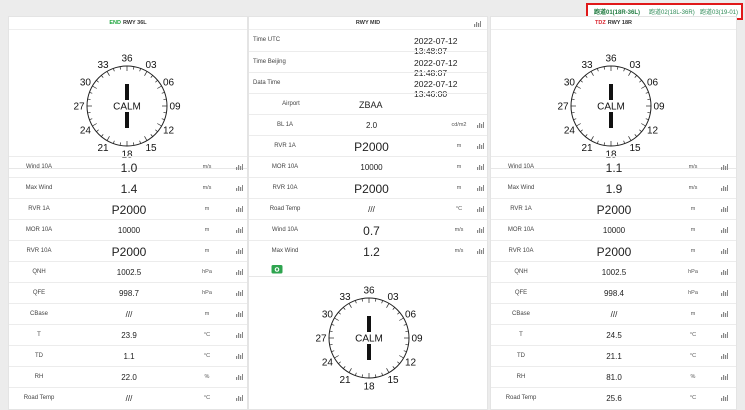 The height and width of the screenshot is (410, 745). What do you see at coordinates (267, 40) in the screenshot?
I see `info-label: Time UTC` at bounding box center [267, 40].